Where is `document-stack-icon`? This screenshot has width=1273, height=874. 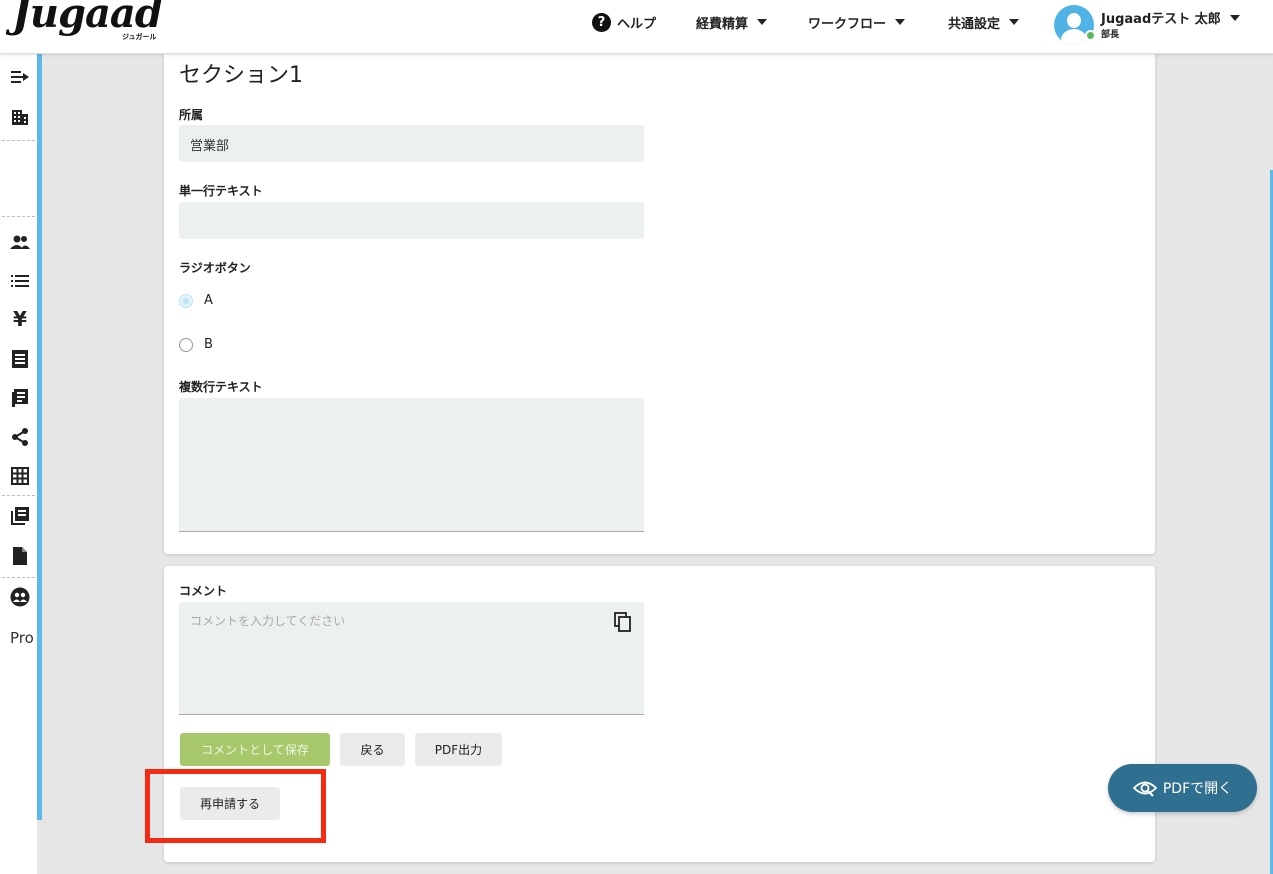 document-stack-icon is located at coordinates (20, 398).